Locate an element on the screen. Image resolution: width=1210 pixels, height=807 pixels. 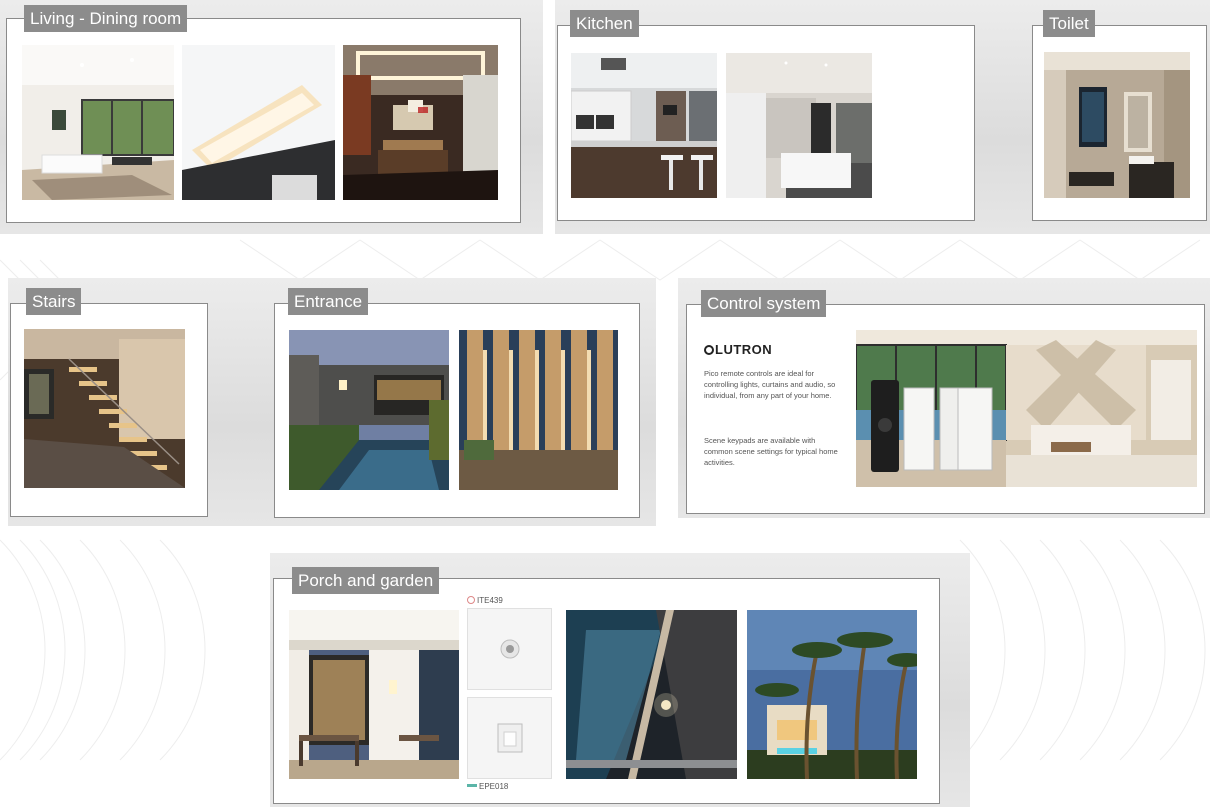
cove-ceiling-photo is located at coordinates (258, 122).